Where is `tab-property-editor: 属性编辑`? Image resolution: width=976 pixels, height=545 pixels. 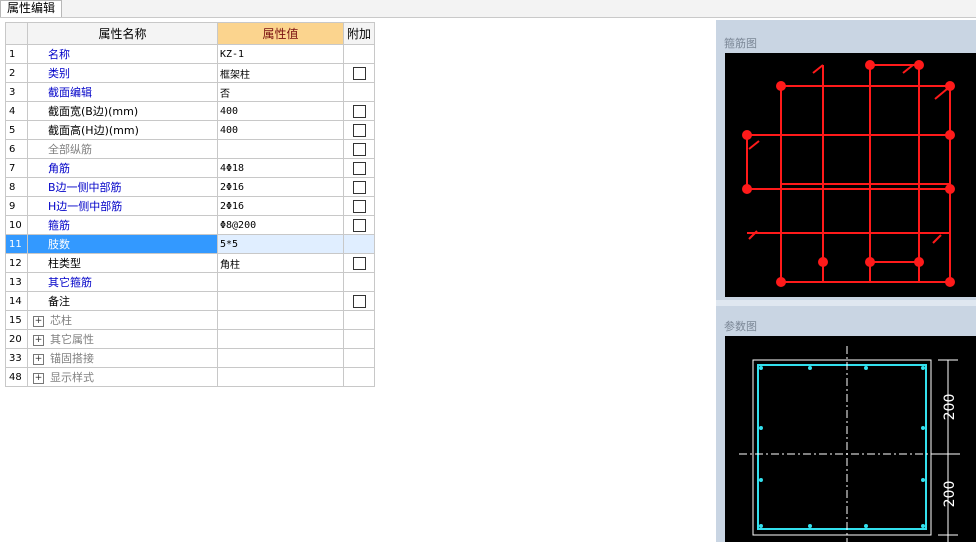
tab-property-editor: 属性编辑 is located at coordinates (31, 8).